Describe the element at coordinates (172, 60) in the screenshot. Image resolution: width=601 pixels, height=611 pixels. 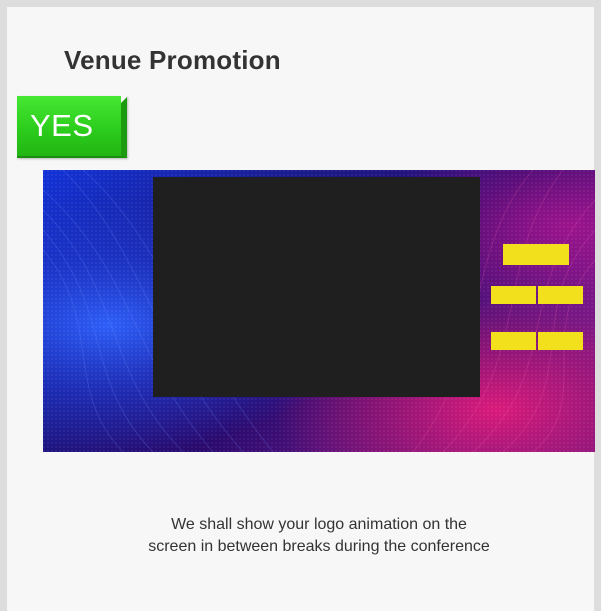
I see `card-title: Venue Promotion` at that location.